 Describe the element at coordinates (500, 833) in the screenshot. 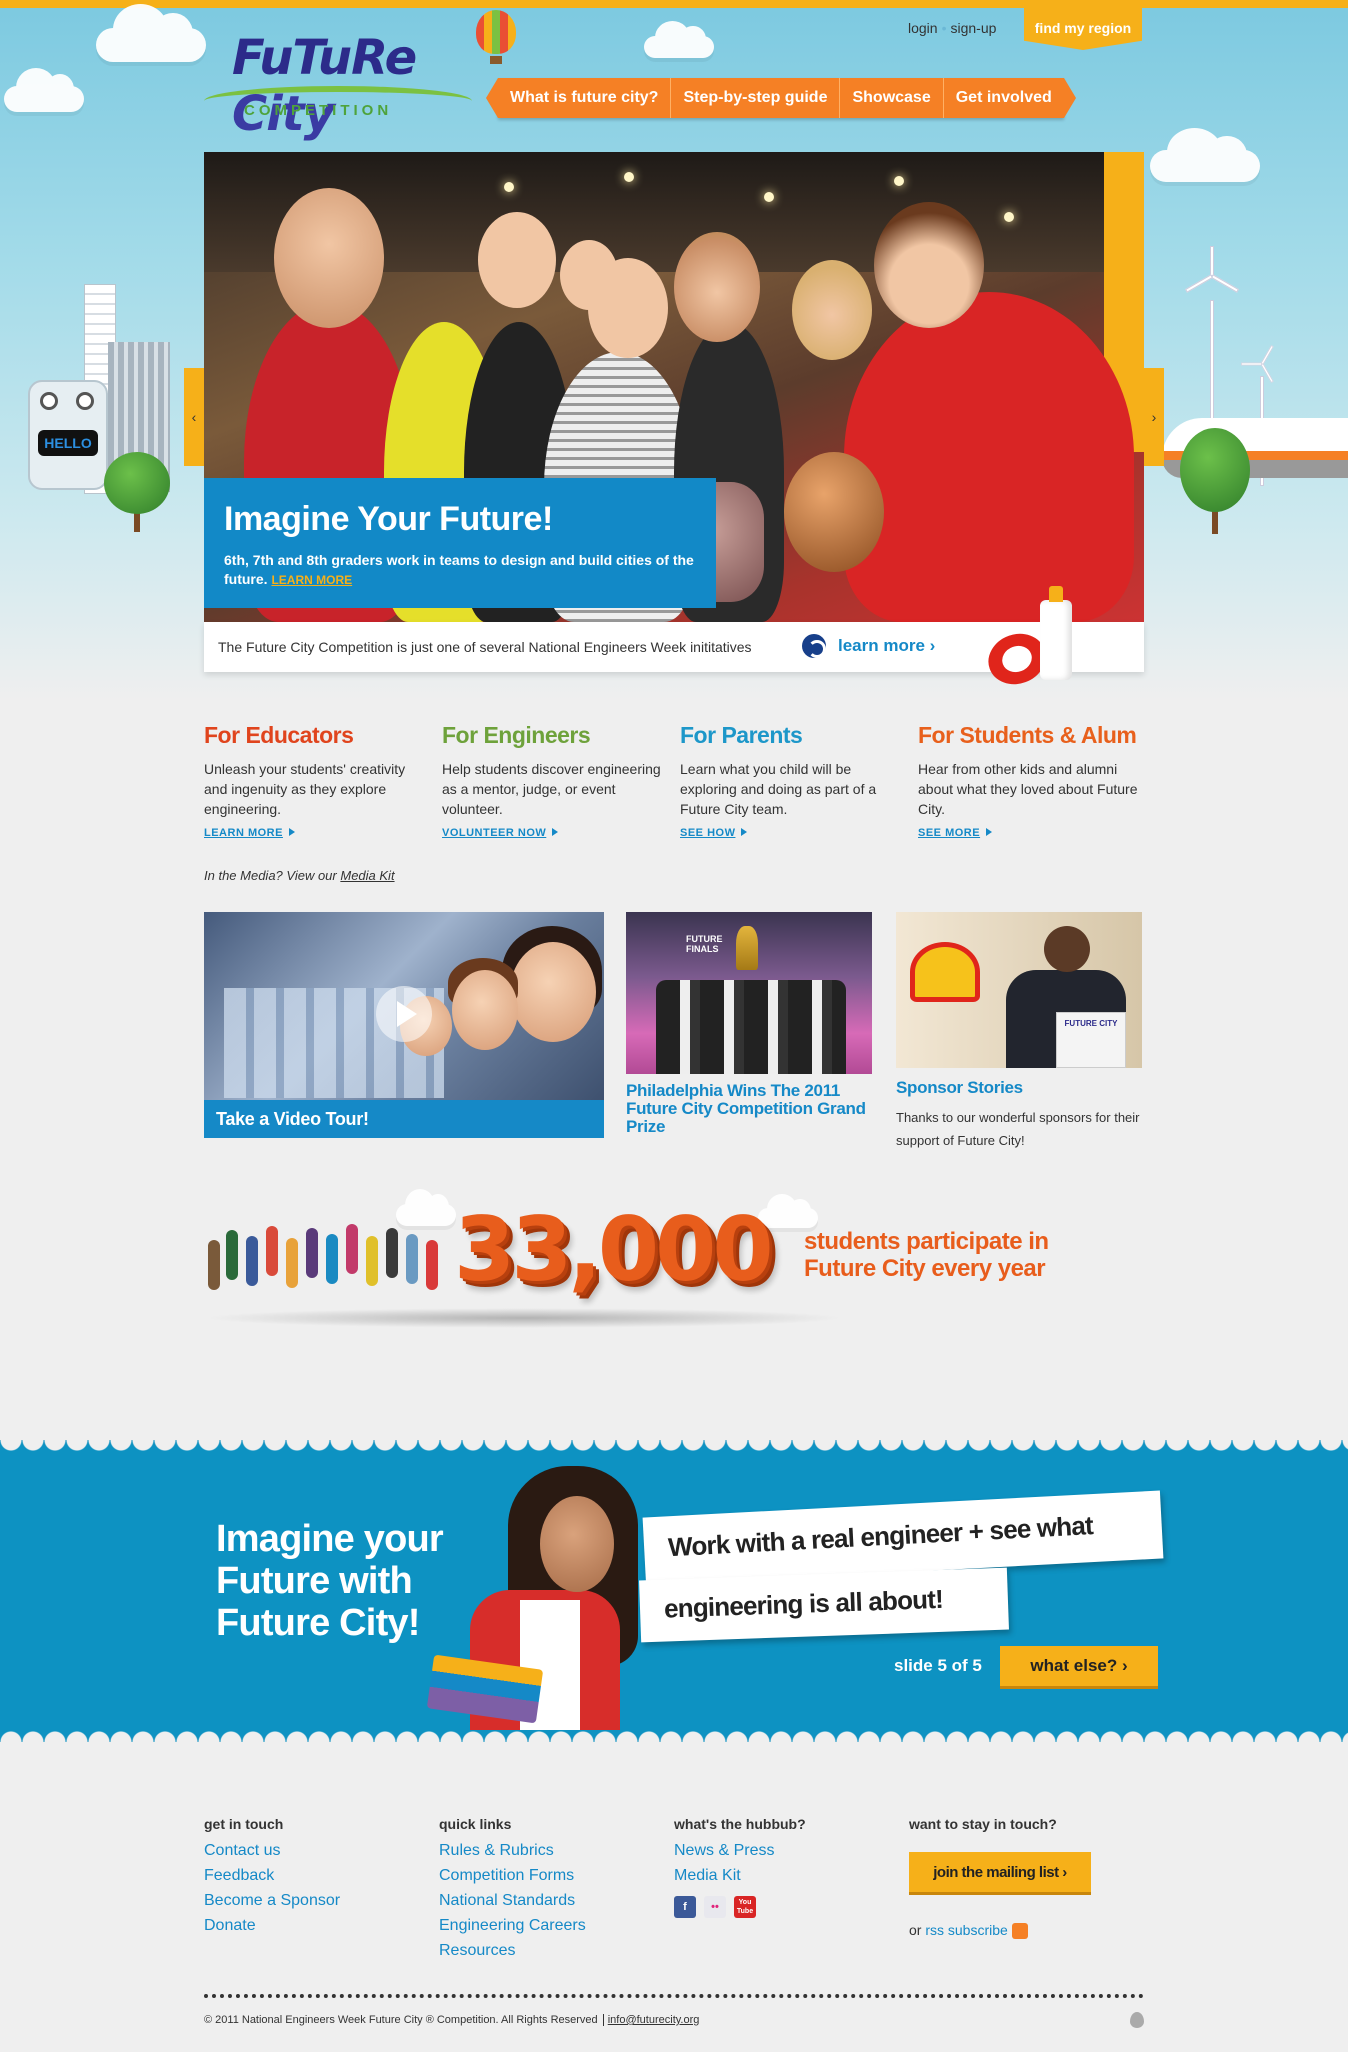

I see `engineers-volunteer-link: VOLUNTEER NOW` at that location.